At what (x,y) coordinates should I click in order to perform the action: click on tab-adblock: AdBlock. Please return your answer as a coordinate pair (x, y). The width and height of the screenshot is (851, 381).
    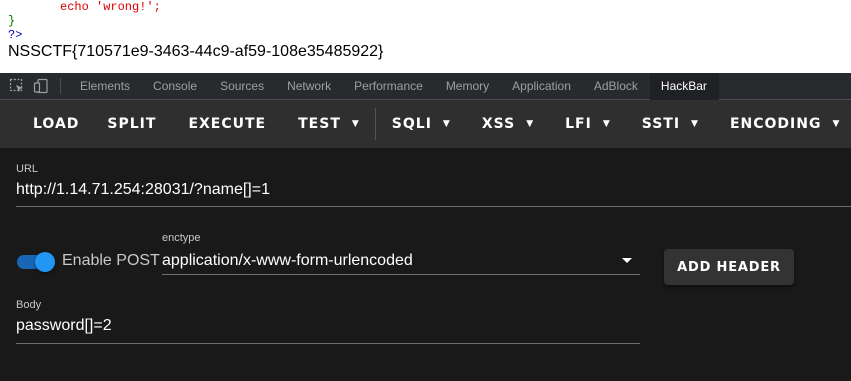
    Looking at the image, I should click on (616, 86).